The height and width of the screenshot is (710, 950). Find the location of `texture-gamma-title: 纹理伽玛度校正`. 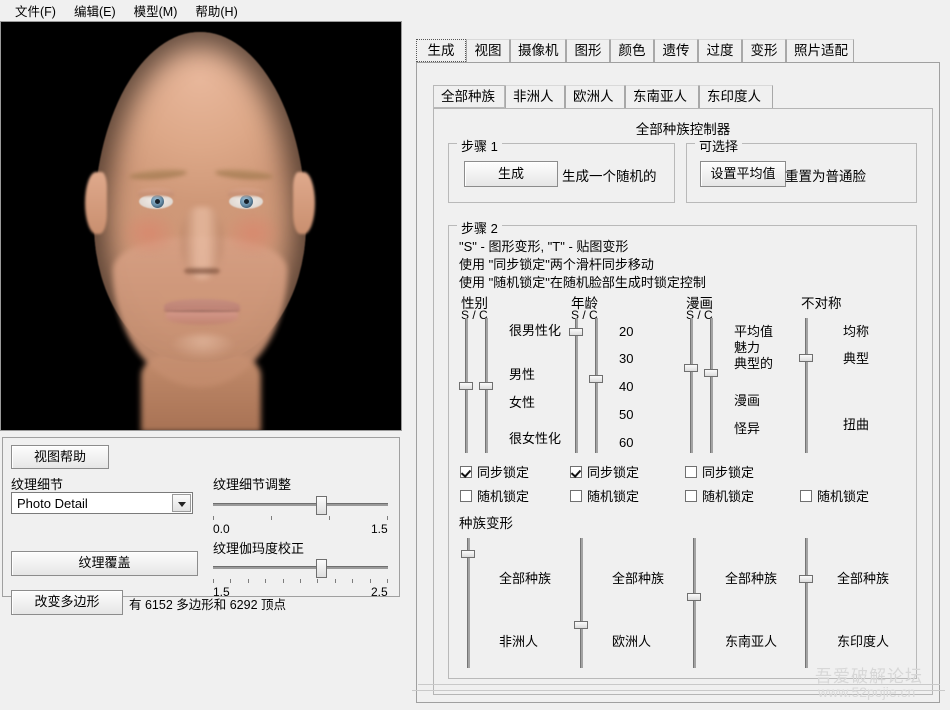

texture-gamma-title: 纹理伽玛度校正 is located at coordinates (259, 548).